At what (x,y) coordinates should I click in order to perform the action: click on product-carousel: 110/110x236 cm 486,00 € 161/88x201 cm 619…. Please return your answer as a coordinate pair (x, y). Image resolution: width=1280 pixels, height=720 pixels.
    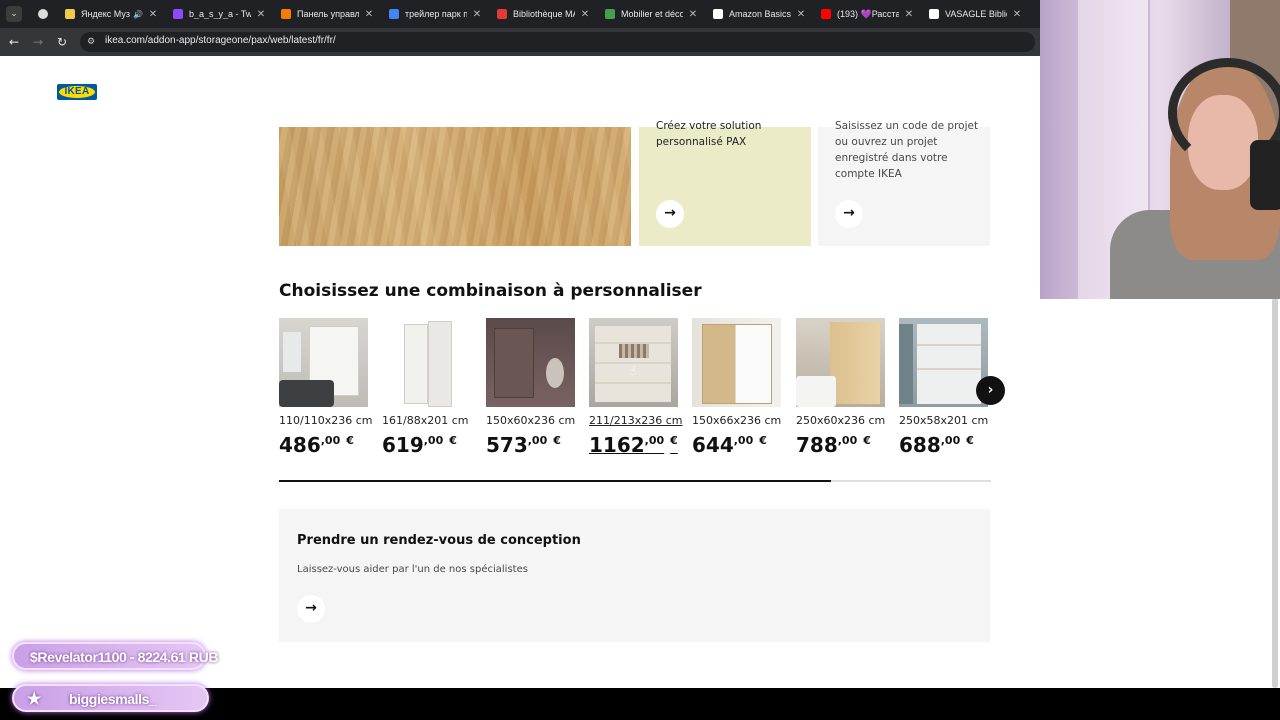
    Looking at the image, I should click on (635, 393).